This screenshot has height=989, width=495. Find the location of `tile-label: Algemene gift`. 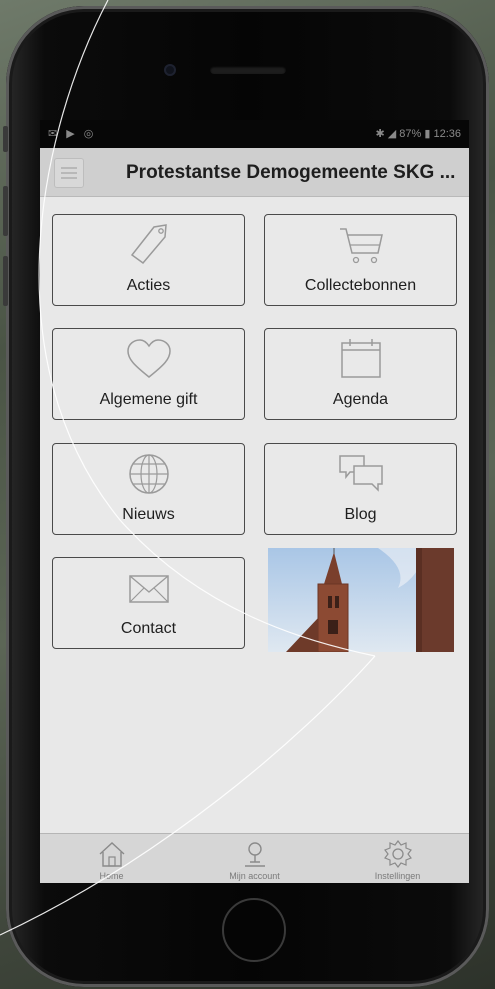

tile-label: Algemene gift is located at coordinates (148, 399).